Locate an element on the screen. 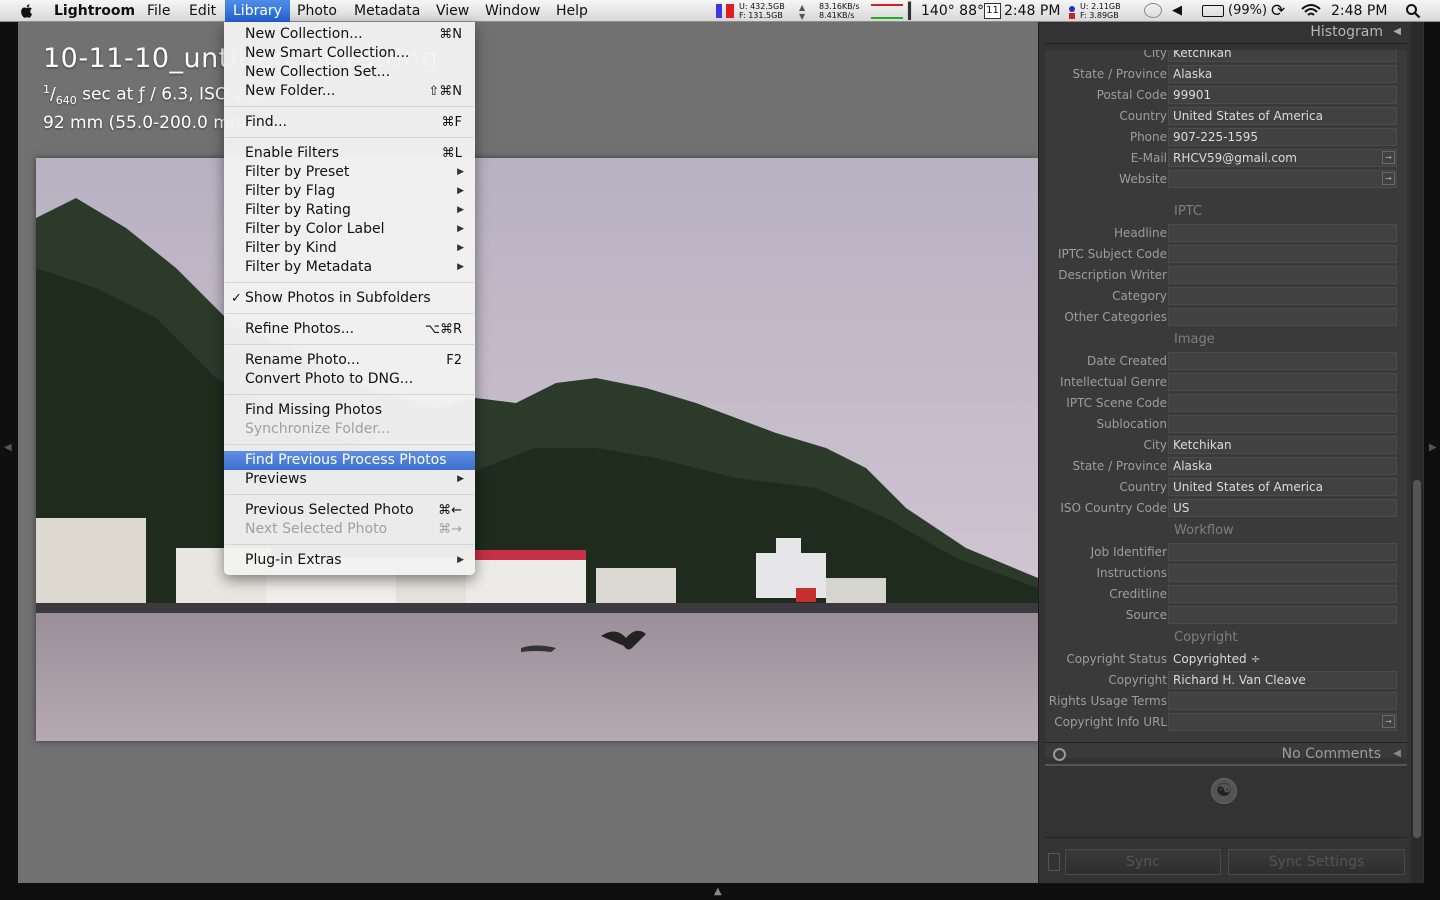 The width and height of the screenshot is (1440, 900). chat-bubble-icon is located at coordinates (1153, 10).